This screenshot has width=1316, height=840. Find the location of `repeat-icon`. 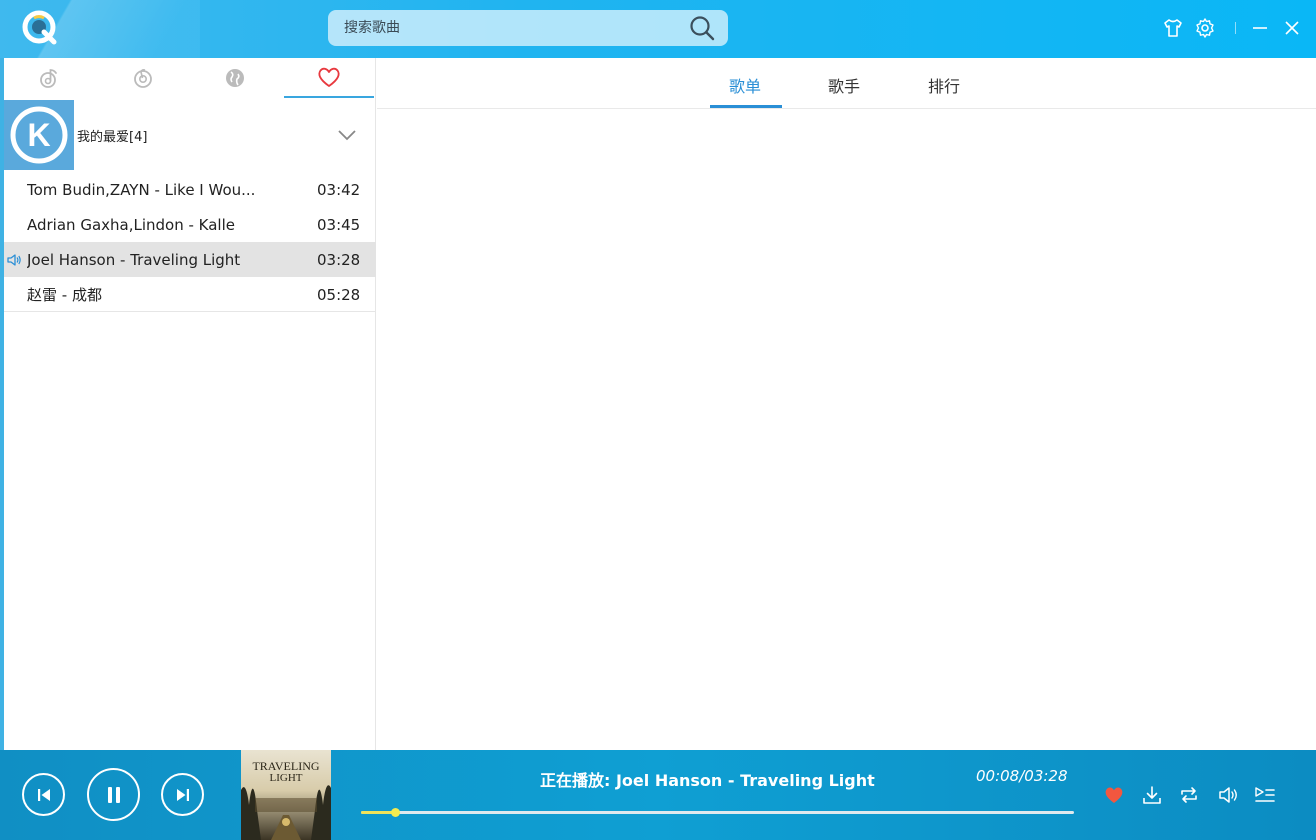

repeat-icon is located at coordinates (1189, 795).